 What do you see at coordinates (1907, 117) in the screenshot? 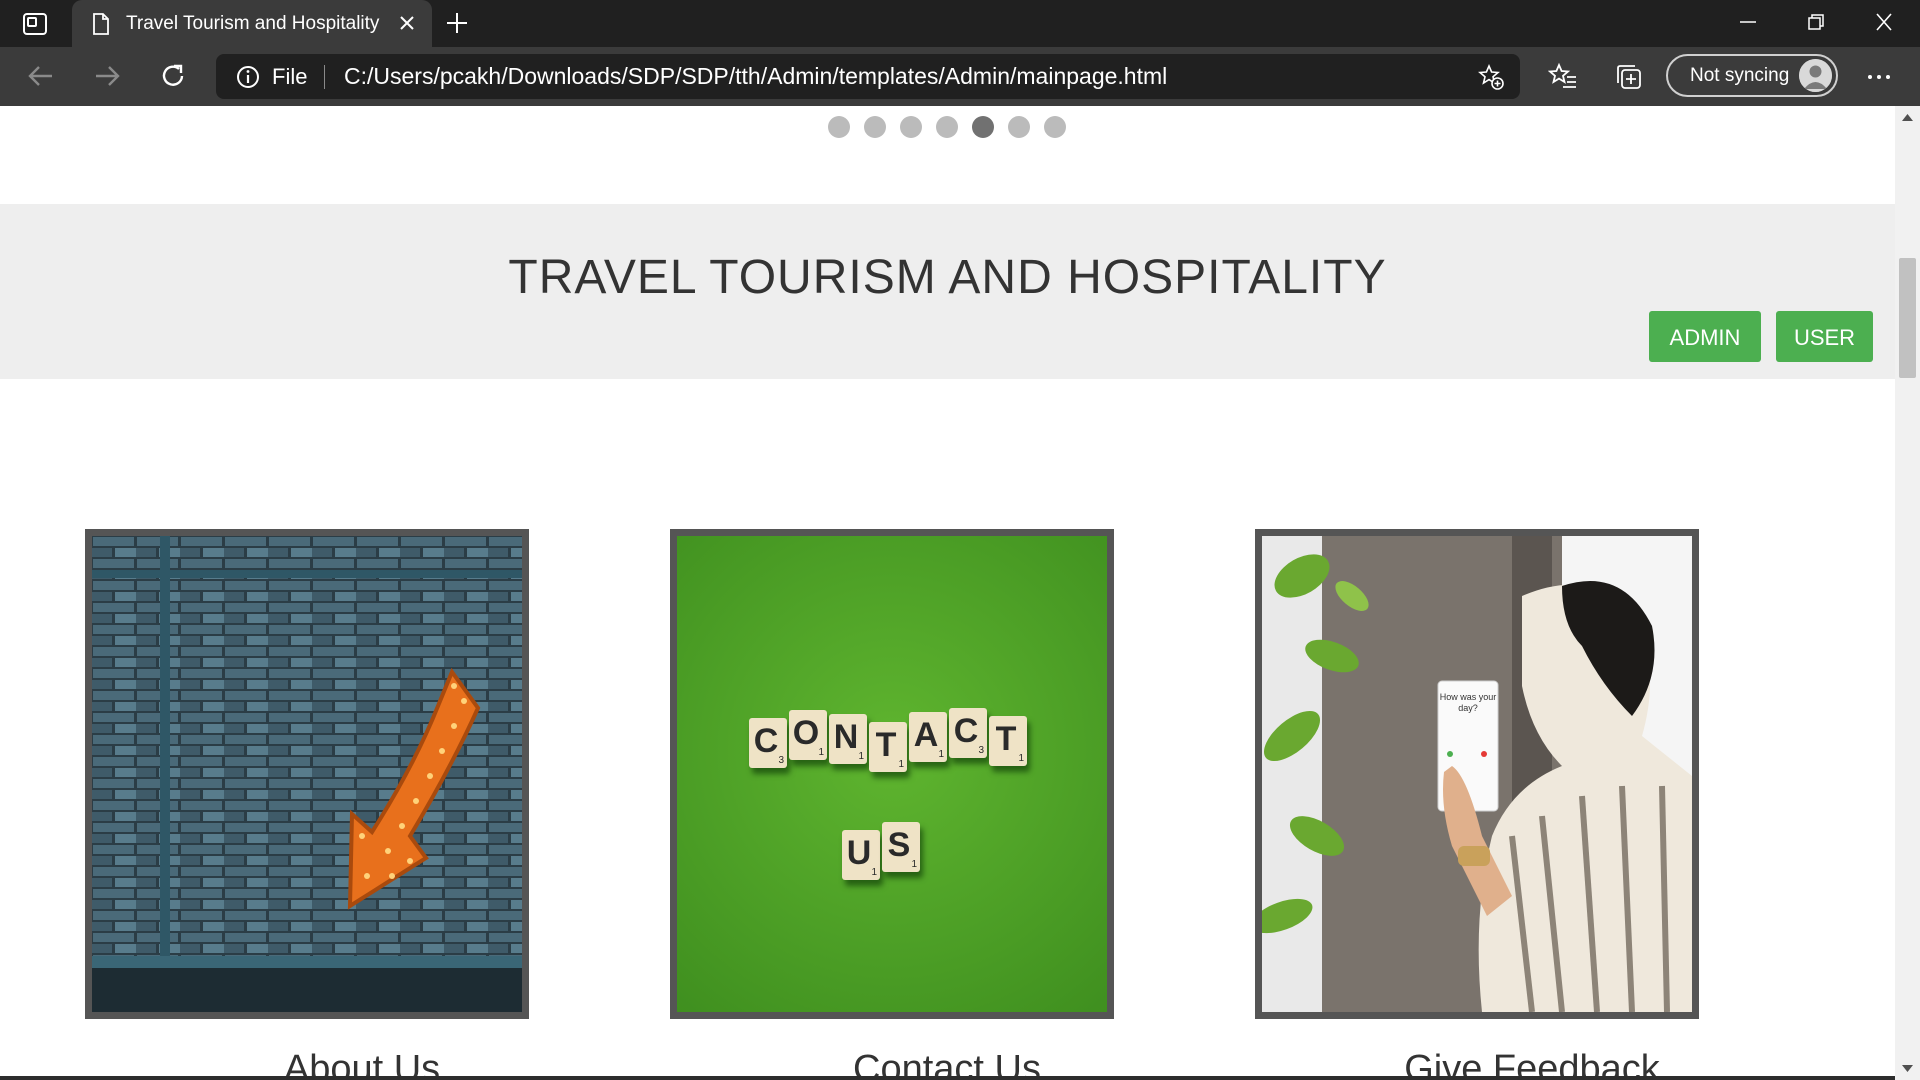
I see `scroll-up-icon` at bounding box center [1907, 117].